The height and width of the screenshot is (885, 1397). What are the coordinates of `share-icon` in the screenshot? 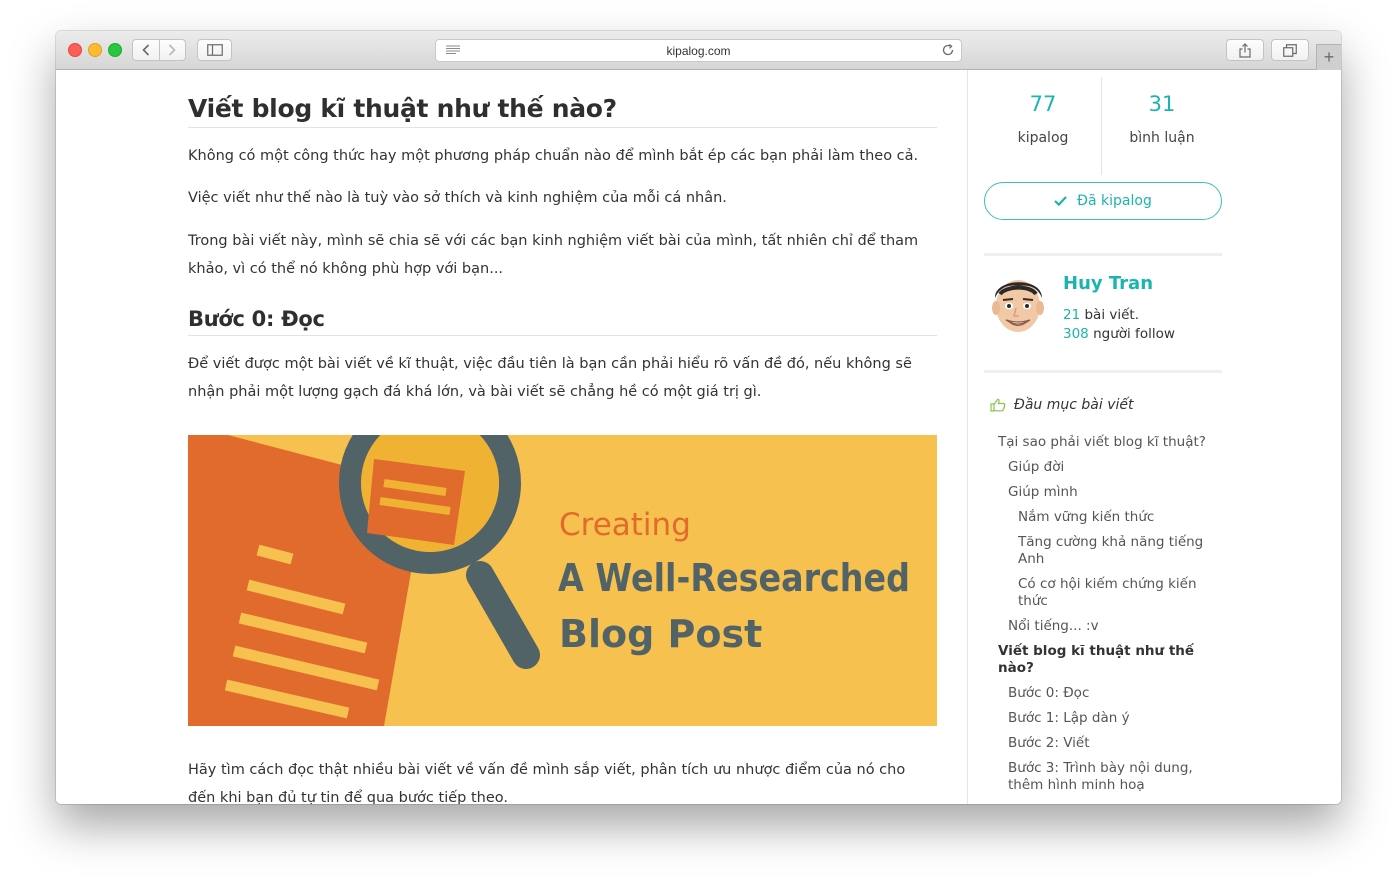 It's located at (1245, 50).